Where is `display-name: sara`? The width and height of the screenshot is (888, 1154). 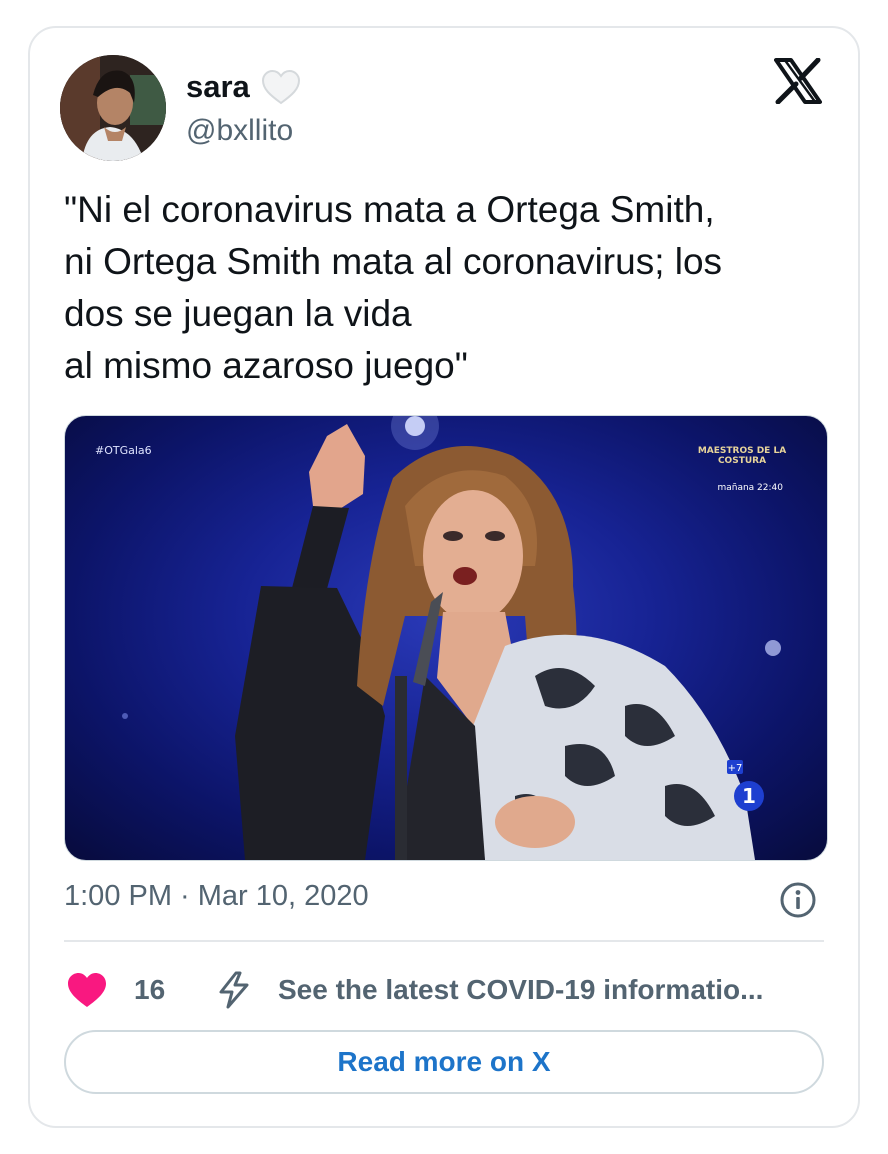 display-name: sara is located at coordinates (218, 87).